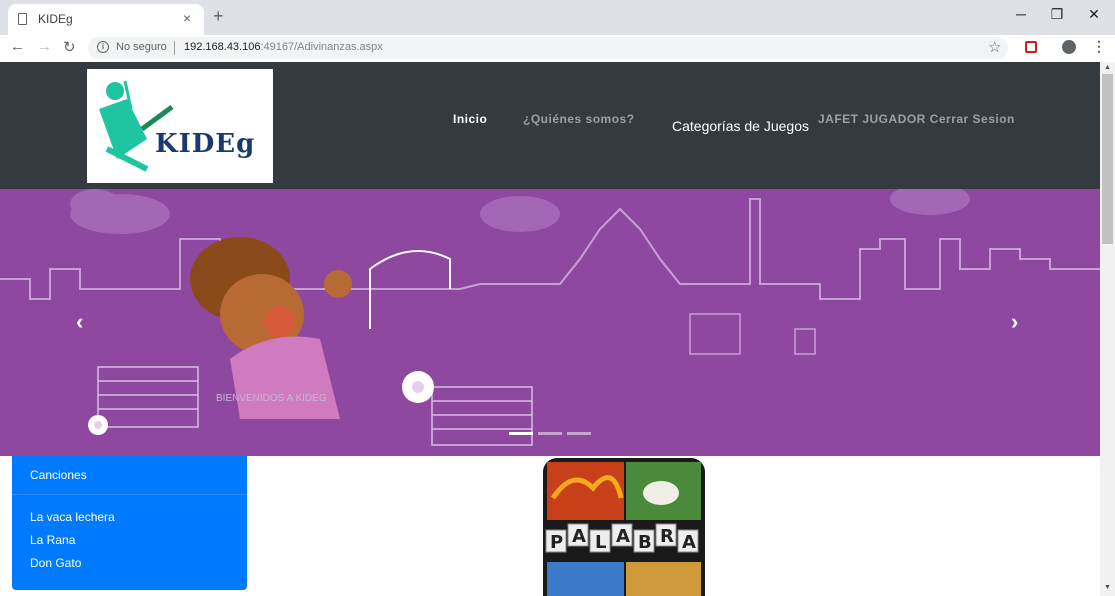 This screenshot has width=1115, height=596. What do you see at coordinates (1107, 587) in the screenshot?
I see `scroll-down-icon: ▼` at bounding box center [1107, 587].